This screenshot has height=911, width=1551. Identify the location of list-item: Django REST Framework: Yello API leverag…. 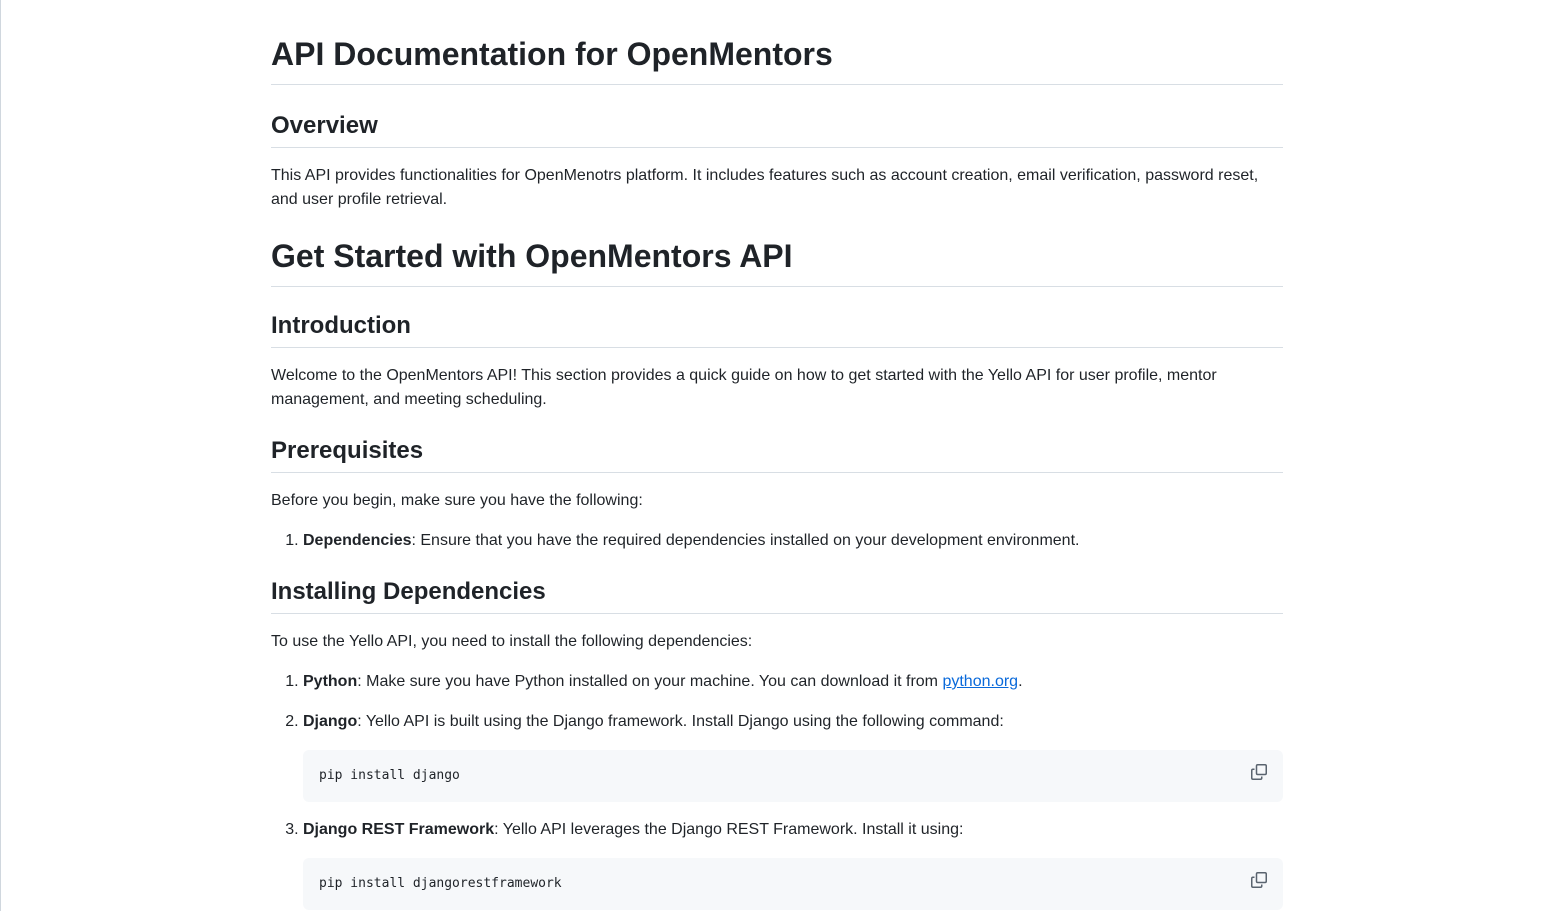
(793, 864).